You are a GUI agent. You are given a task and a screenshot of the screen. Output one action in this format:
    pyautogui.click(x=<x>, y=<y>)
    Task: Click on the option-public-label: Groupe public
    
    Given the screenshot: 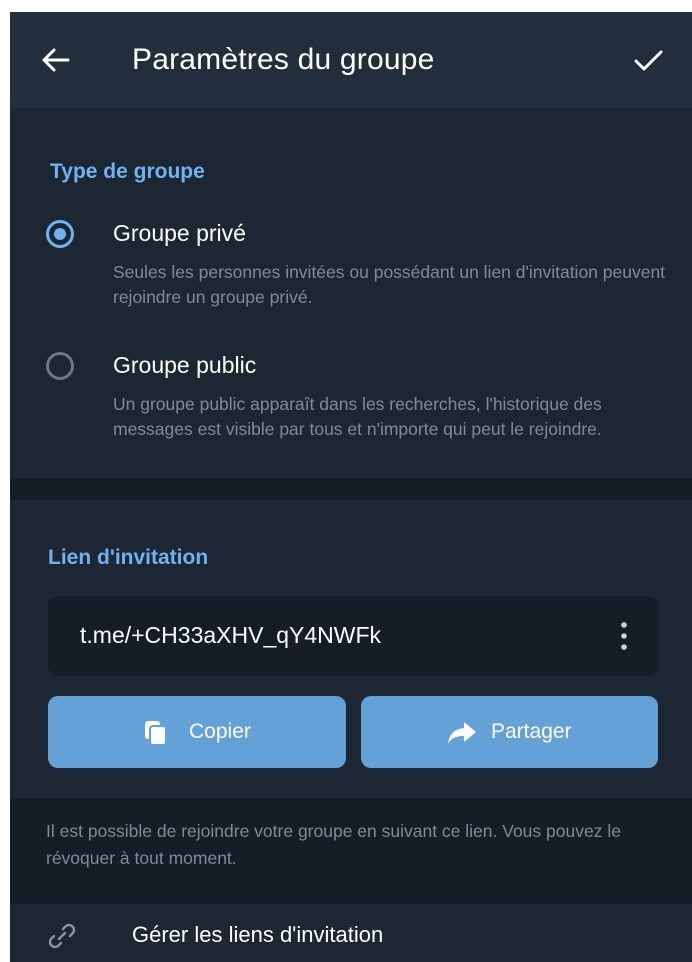 What is the action you would take?
    pyautogui.click(x=185, y=365)
    